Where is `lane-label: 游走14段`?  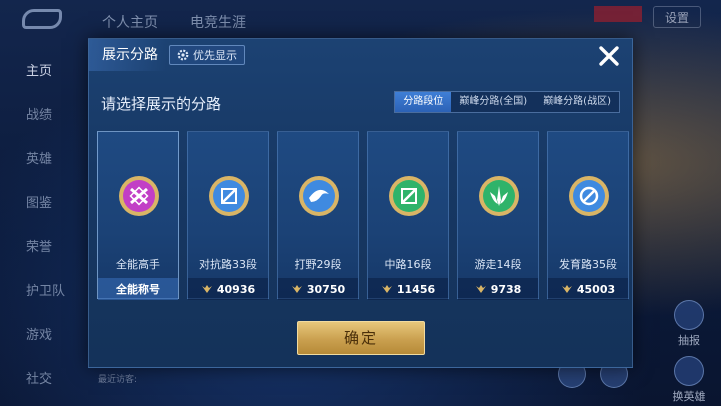
lane-label: 游走14段 is located at coordinates (498, 264).